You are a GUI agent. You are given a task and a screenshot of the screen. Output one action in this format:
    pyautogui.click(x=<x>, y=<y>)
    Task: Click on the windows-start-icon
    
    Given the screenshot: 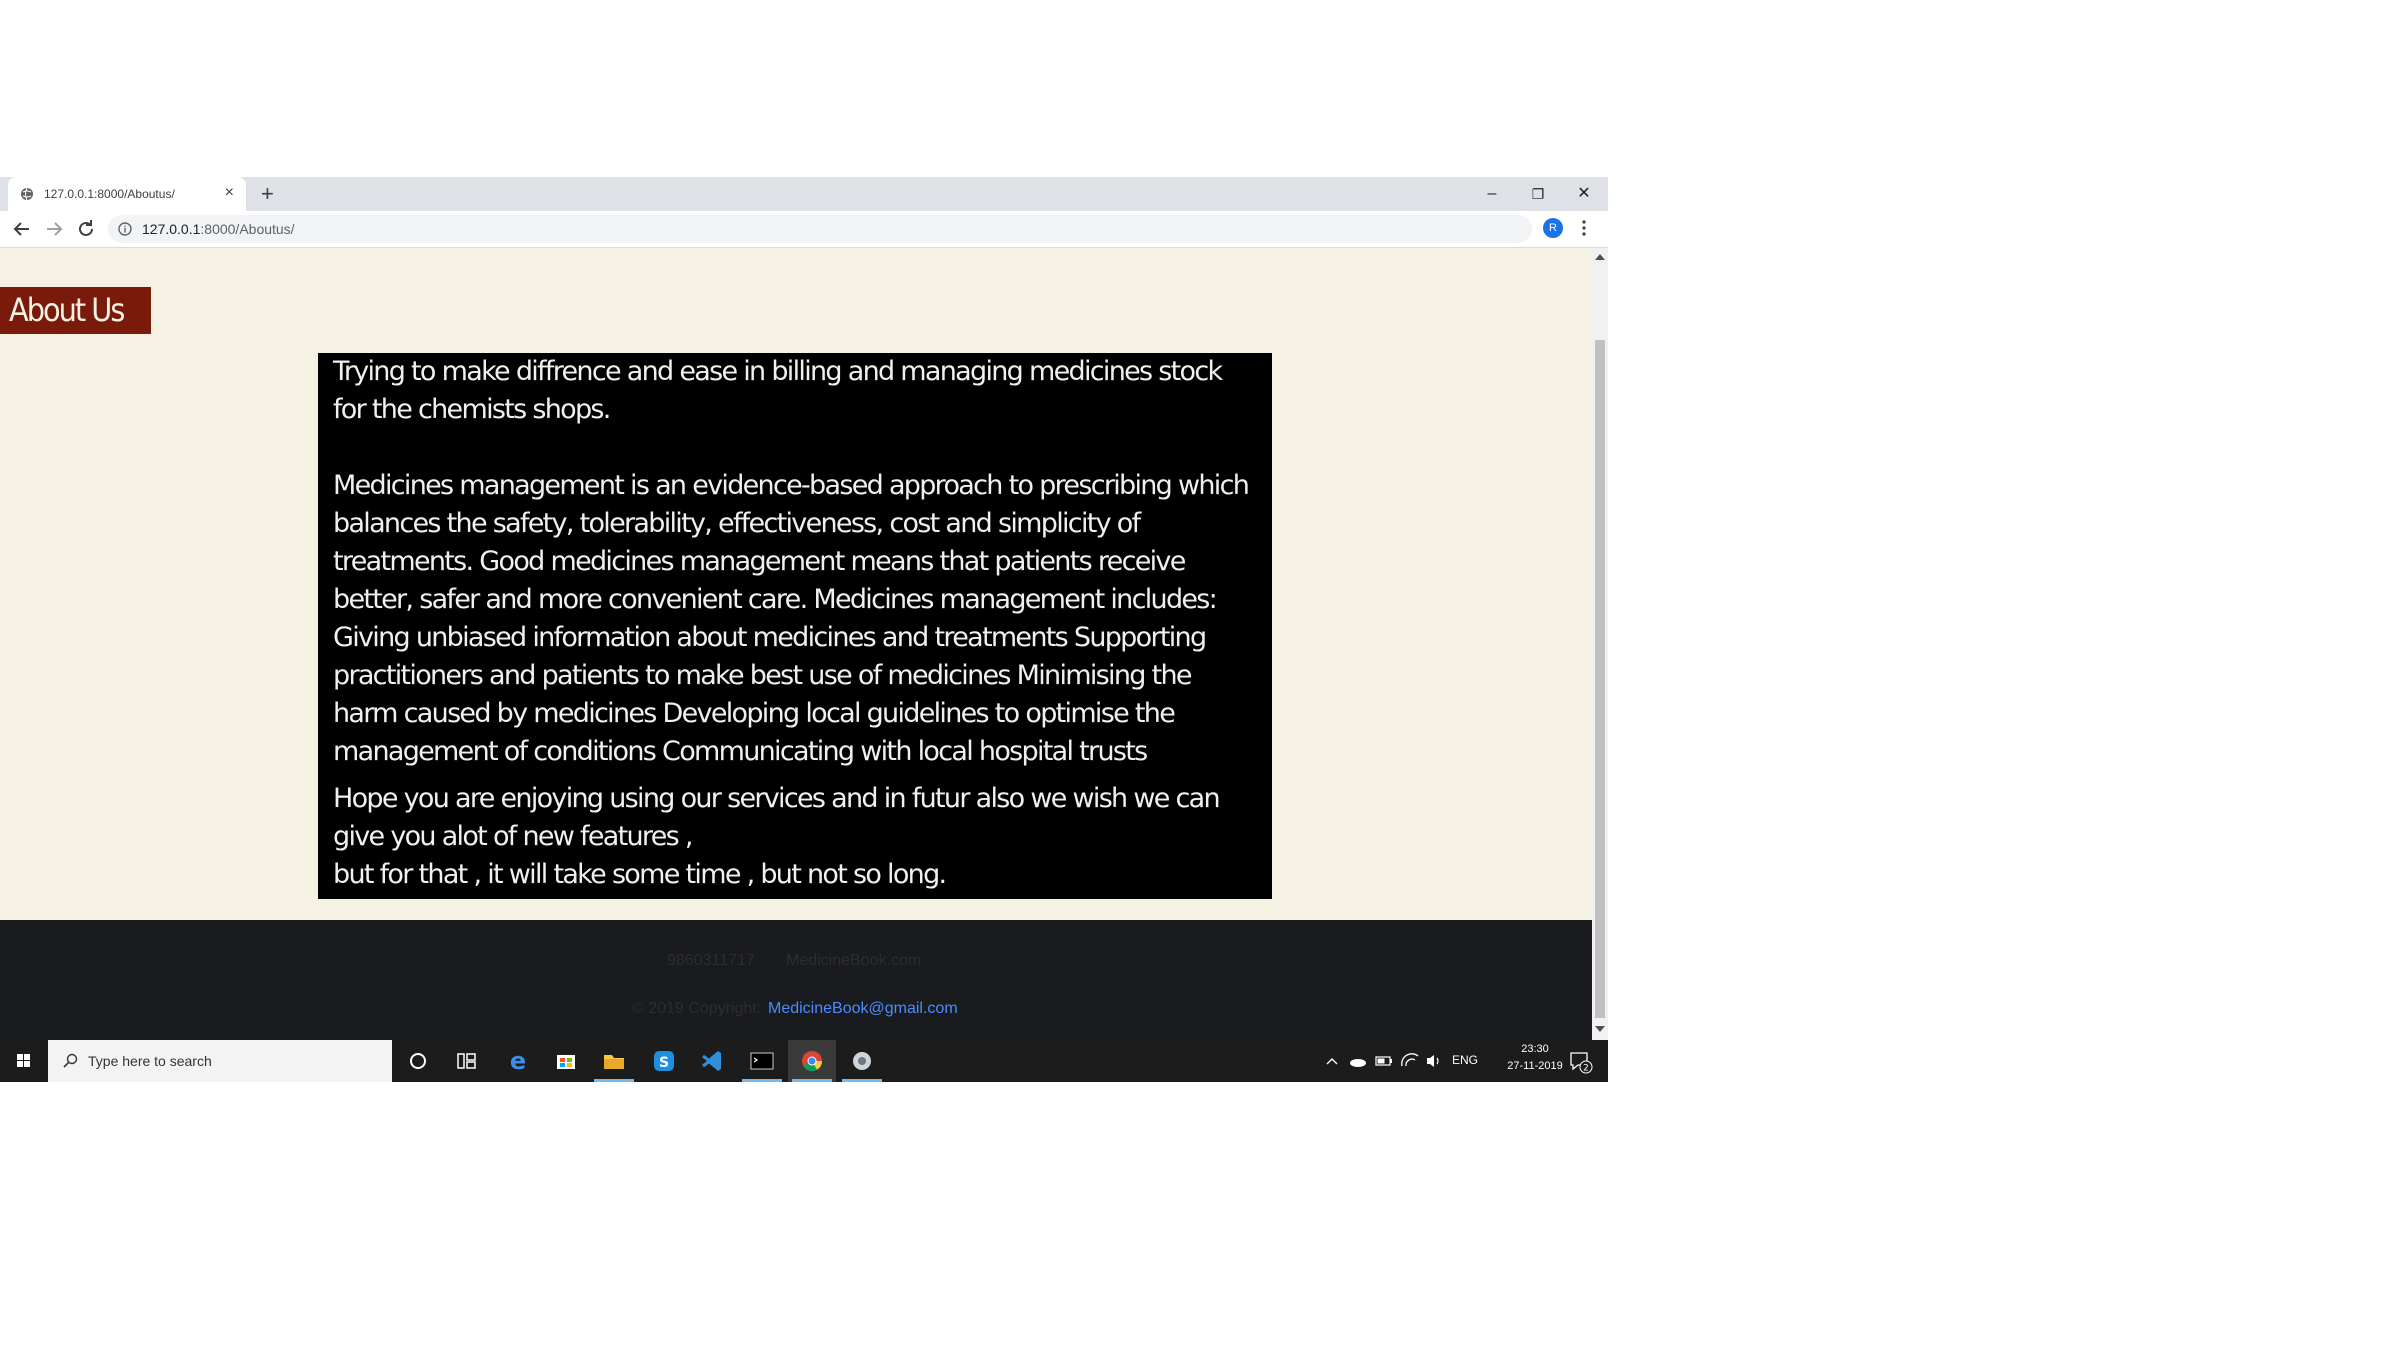 What is the action you would take?
    pyautogui.click(x=24, y=1061)
    